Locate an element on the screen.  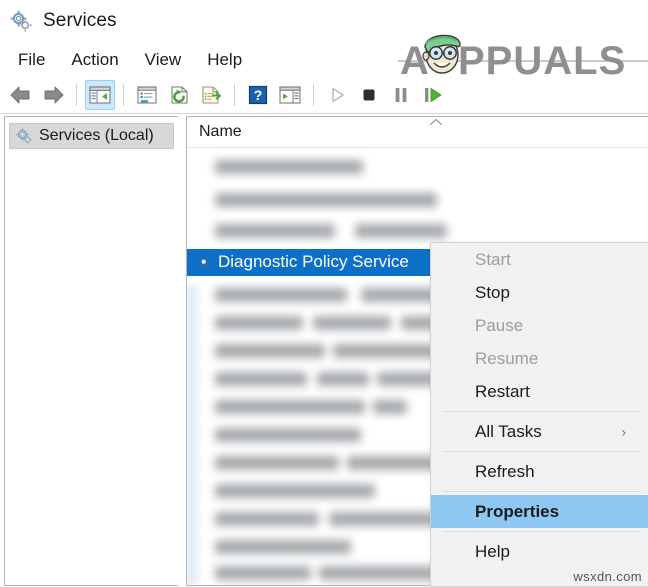
list-column-header: Name is located at coordinates (417, 132).